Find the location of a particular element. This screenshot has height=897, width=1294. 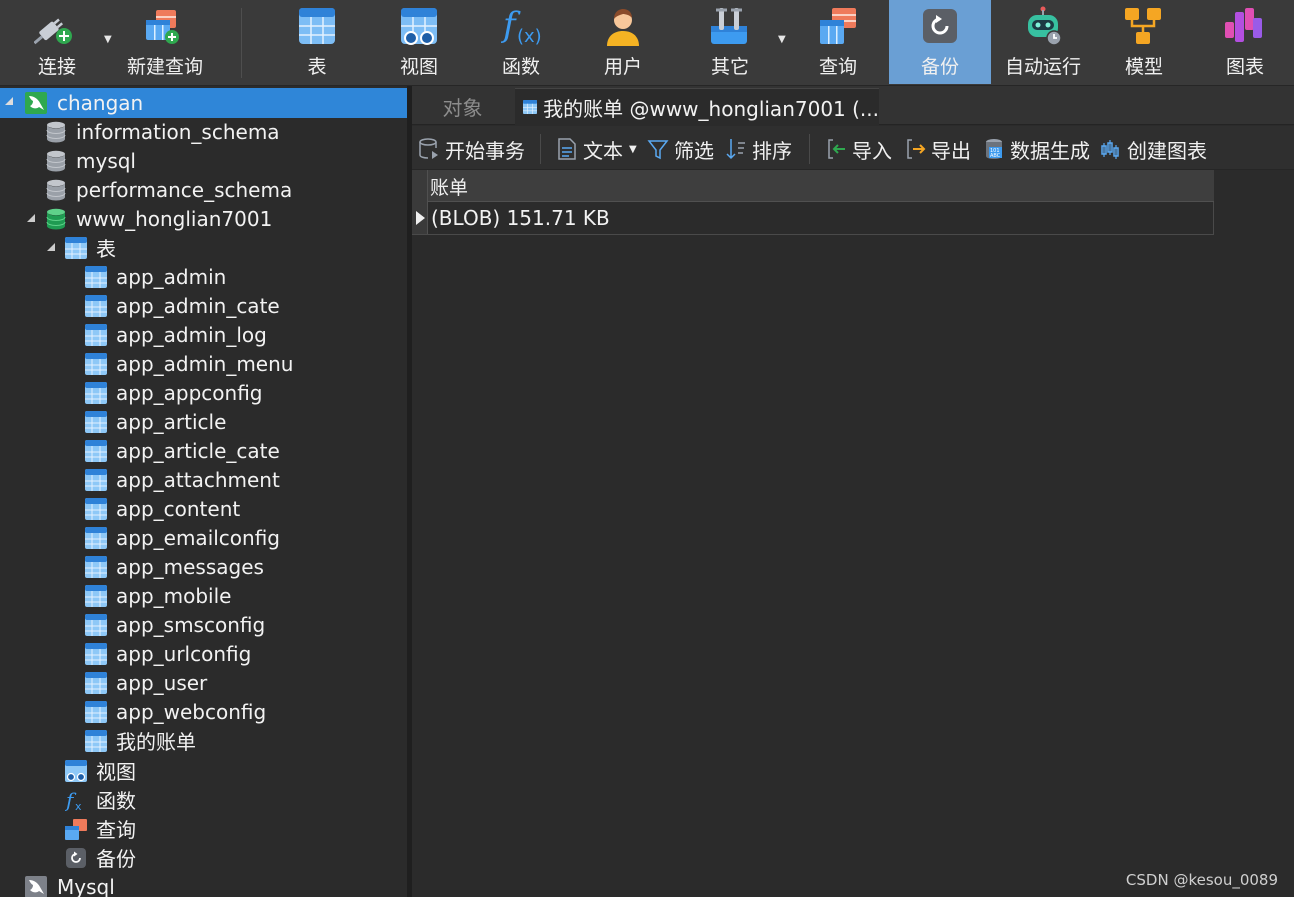

tree-database-www-honglian7001: www_honglian7001 is located at coordinates (203, 218).